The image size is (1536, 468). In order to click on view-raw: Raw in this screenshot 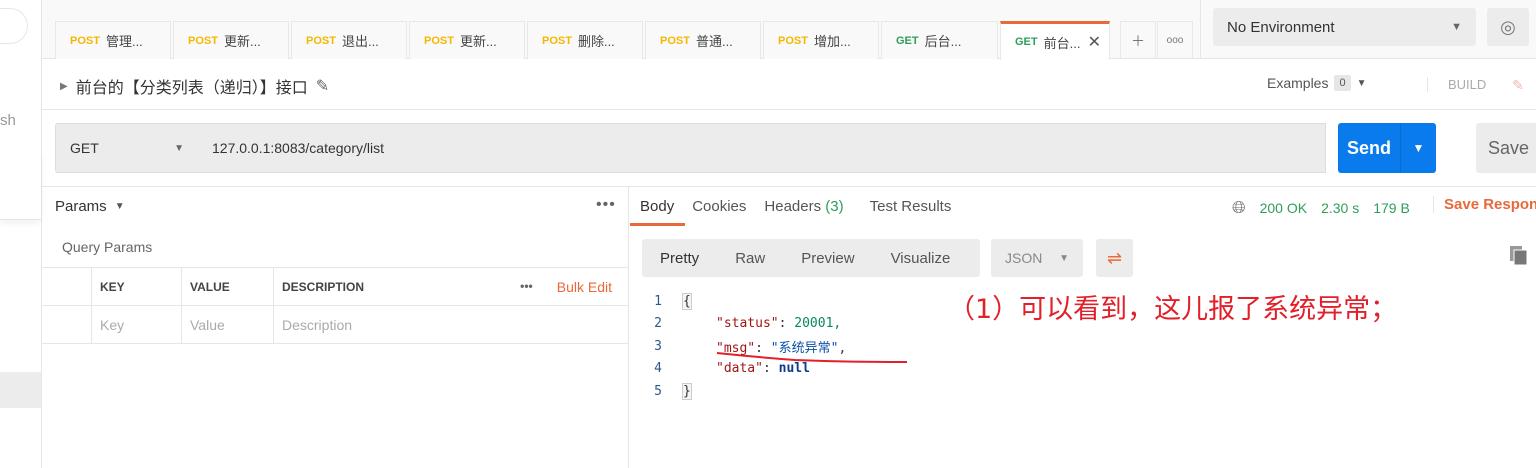, I will do `click(750, 258)`.